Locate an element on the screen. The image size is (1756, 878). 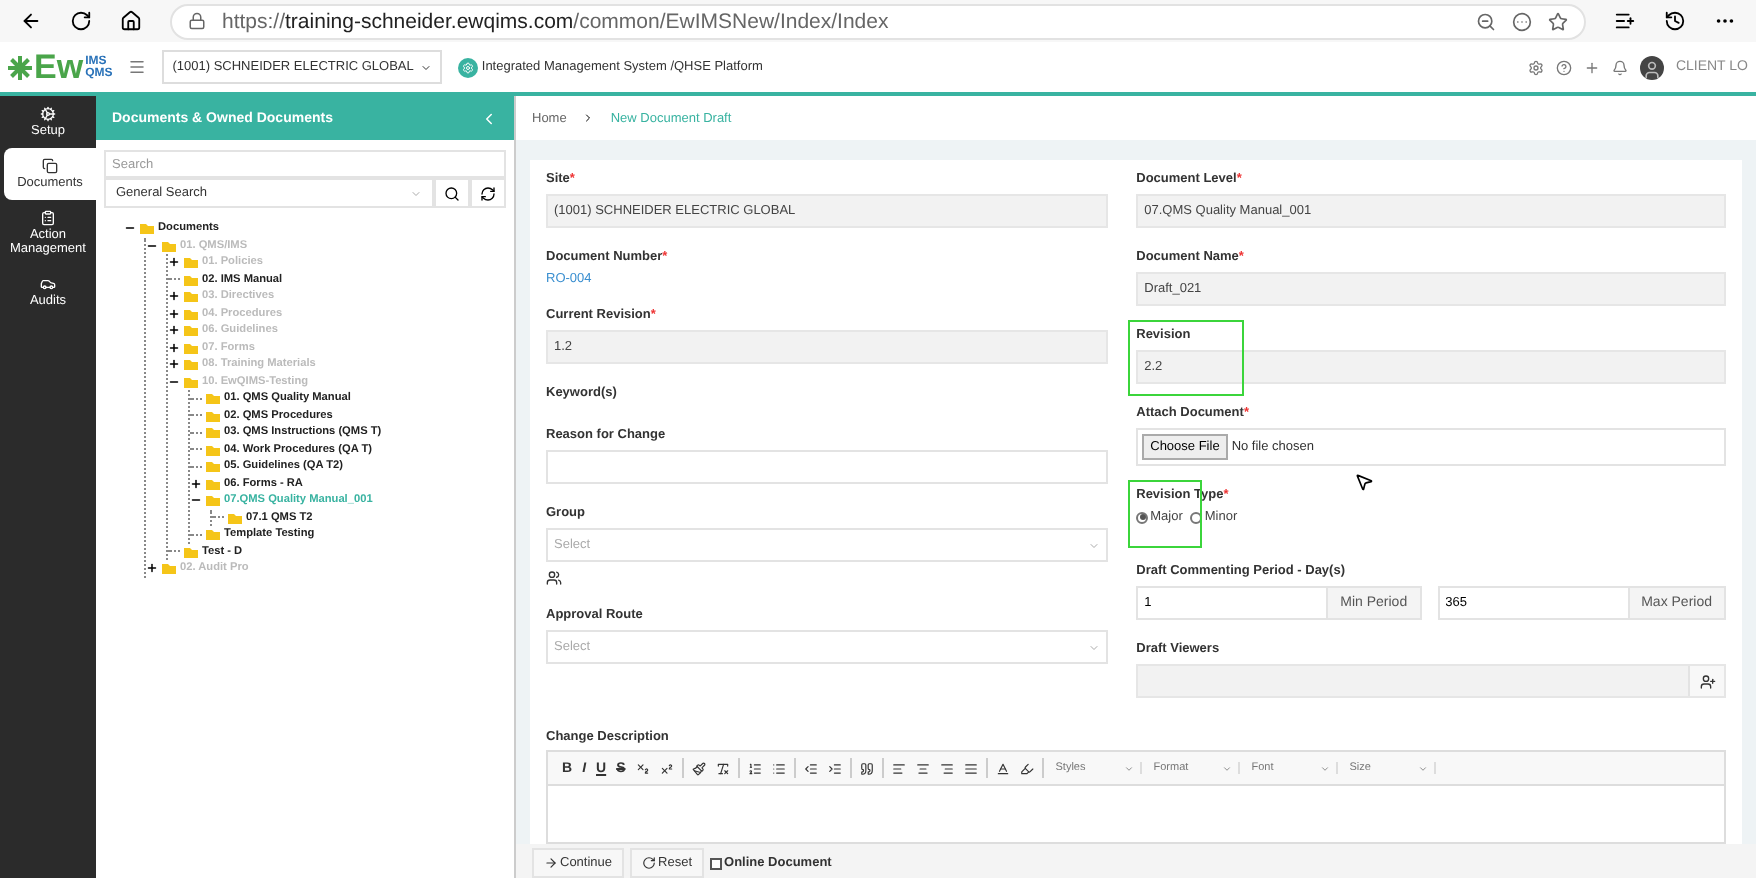
chevron-icon is located at coordinates (588, 118).